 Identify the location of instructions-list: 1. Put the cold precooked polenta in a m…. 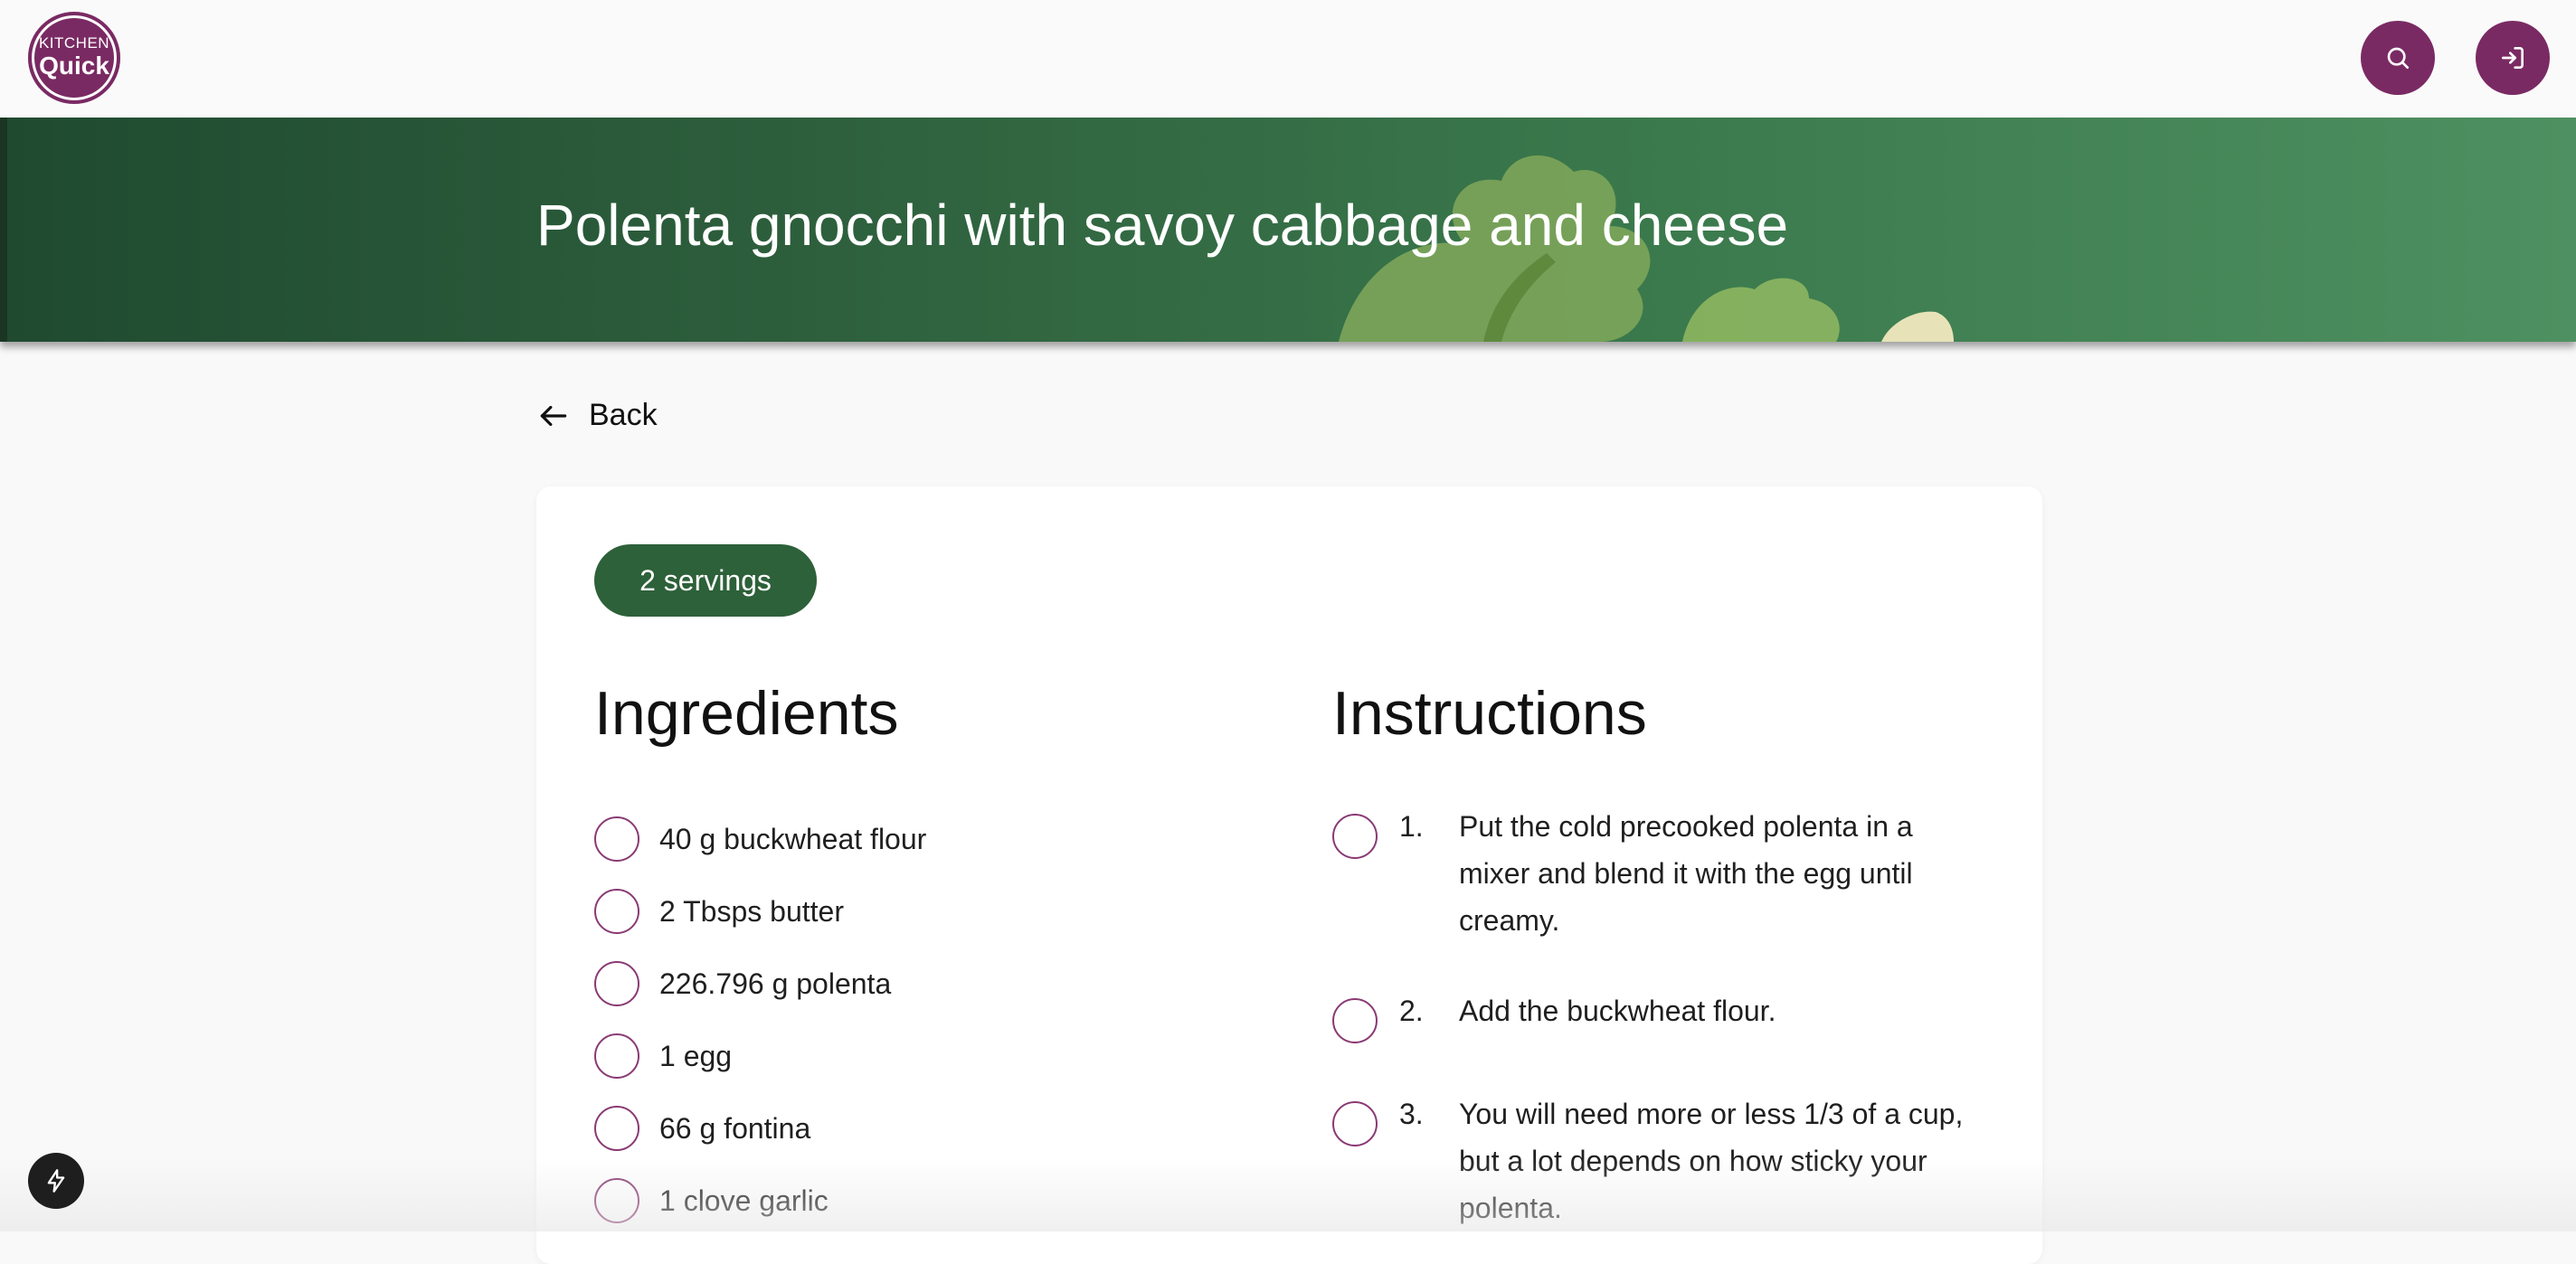
(1658, 1017).